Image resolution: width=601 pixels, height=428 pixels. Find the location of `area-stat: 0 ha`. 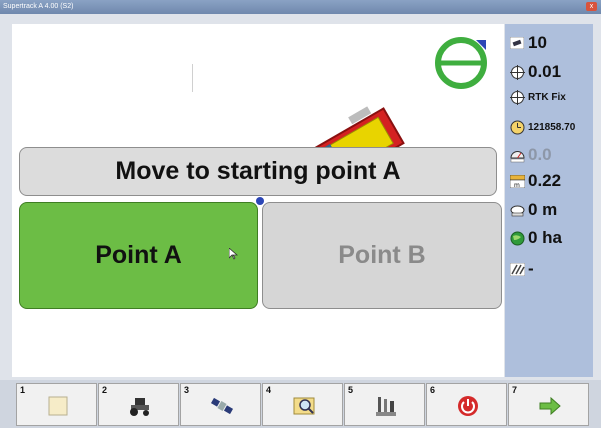

area-stat: 0 ha is located at coordinates (535, 238).